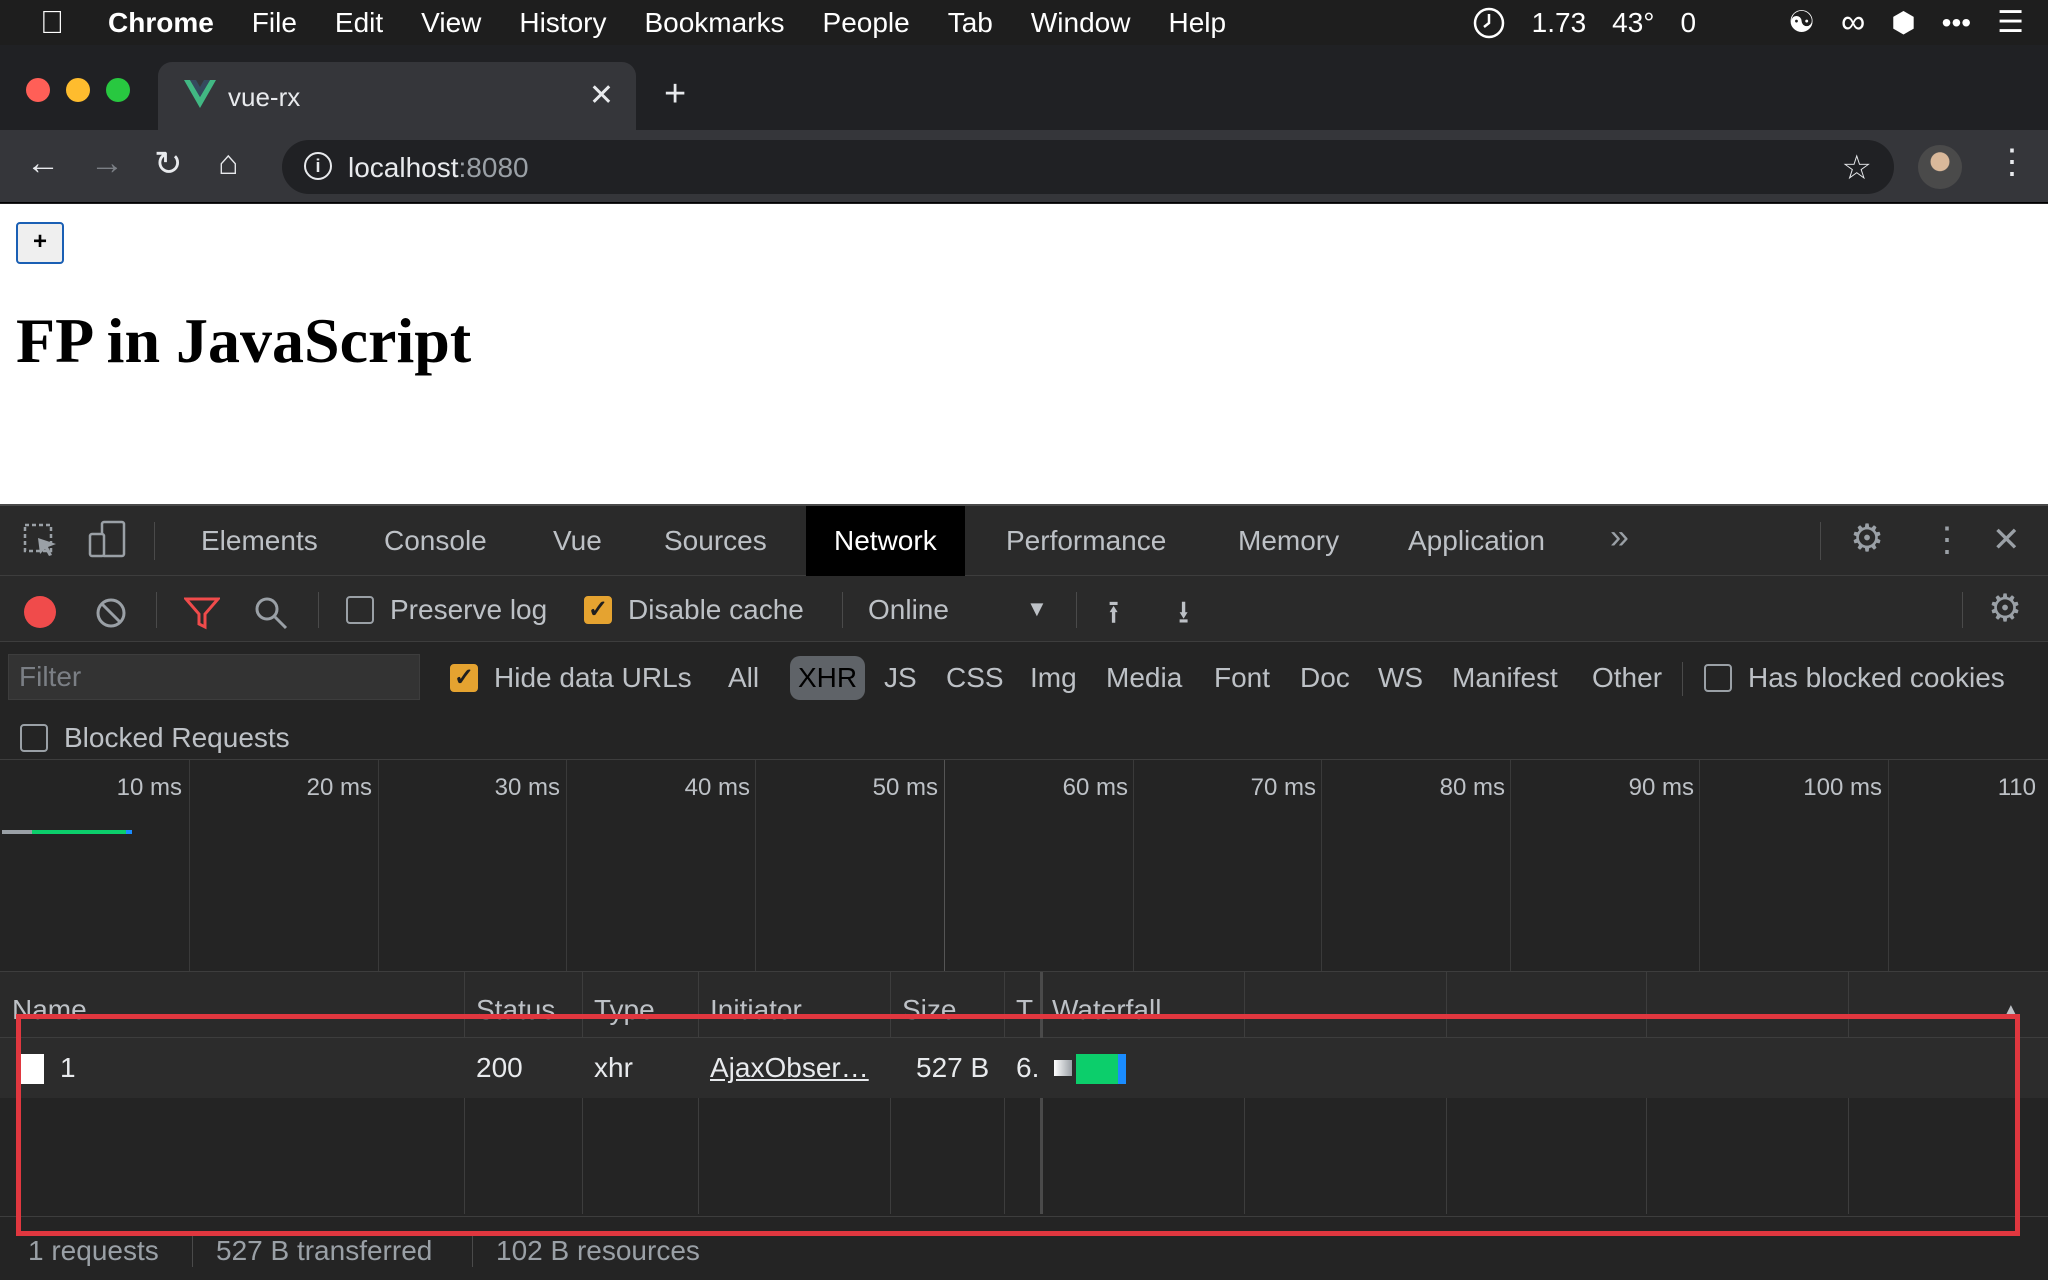  What do you see at coordinates (118, 90) in the screenshot?
I see `window-zoom-button` at bounding box center [118, 90].